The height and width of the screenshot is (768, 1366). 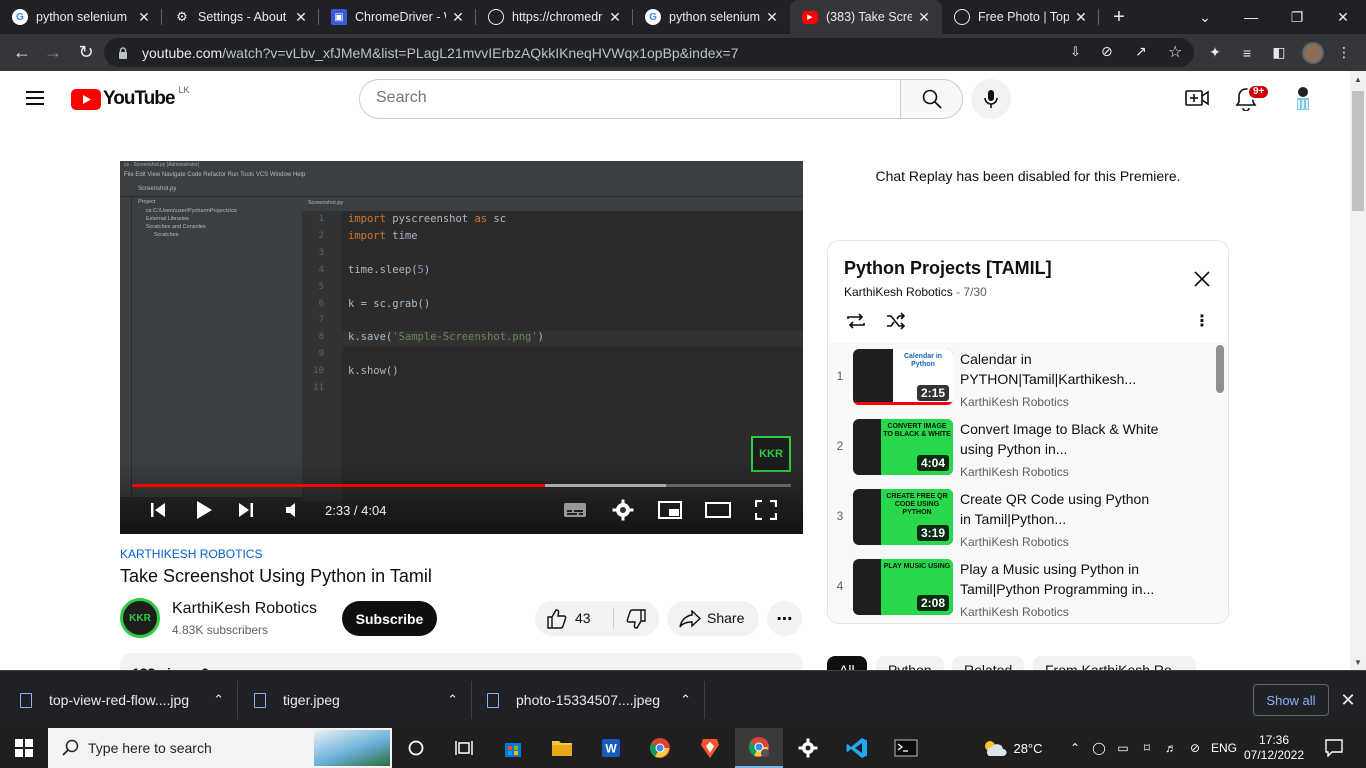 What do you see at coordinates (81, 17) in the screenshot?
I see `browser-tab: Gpython selenium ✕` at bounding box center [81, 17].